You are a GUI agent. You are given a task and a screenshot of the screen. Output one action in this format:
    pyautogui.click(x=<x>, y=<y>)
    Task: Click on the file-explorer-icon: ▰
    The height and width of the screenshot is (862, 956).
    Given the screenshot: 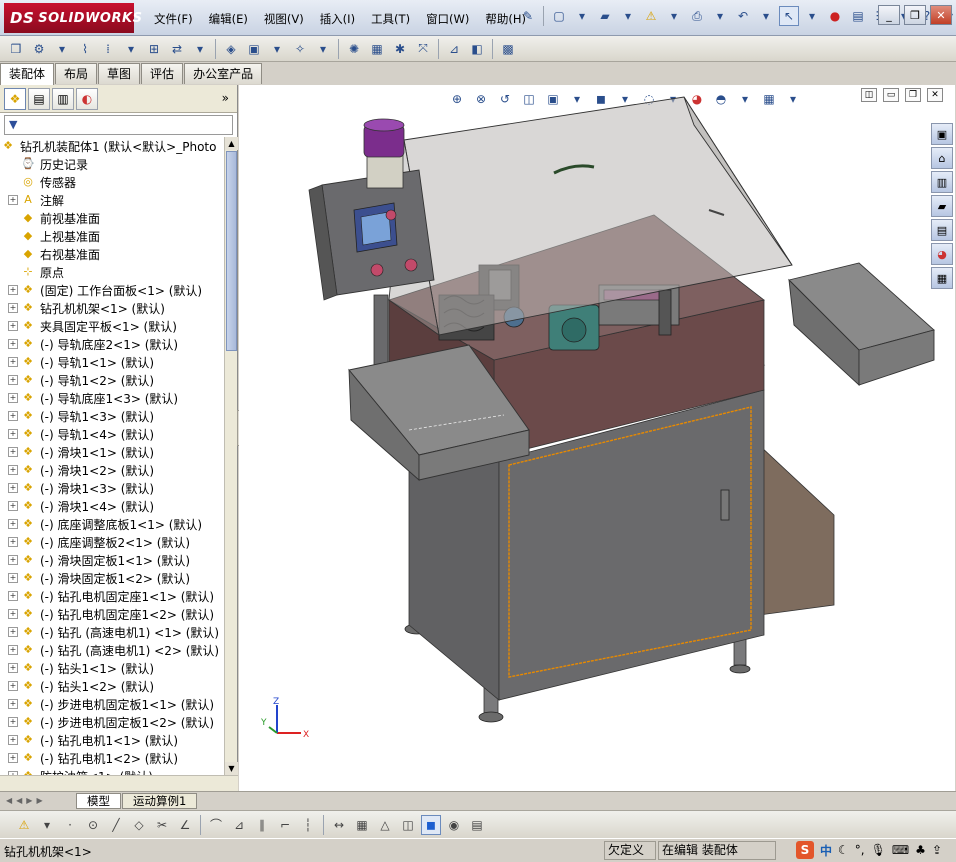 What is the action you would take?
    pyautogui.click(x=942, y=206)
    